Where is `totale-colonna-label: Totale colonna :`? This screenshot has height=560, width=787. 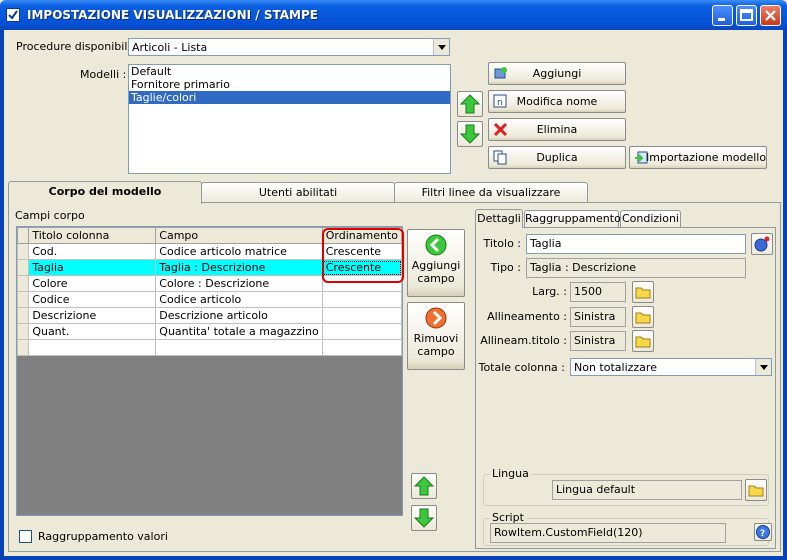
totale-colonna-label: Totale colonna : is located at coordinates (521, 367).